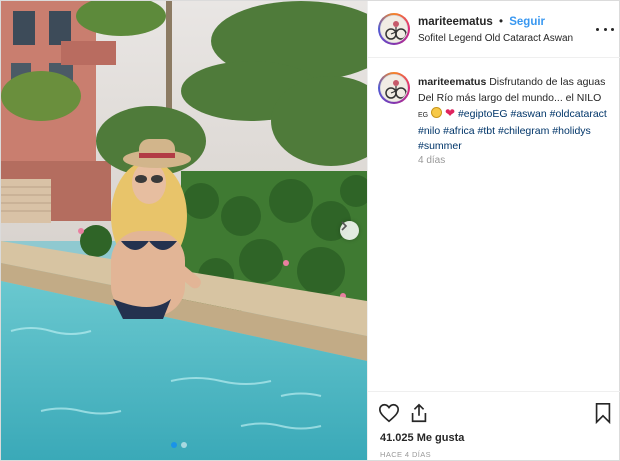 This screenshot has height=461, width=620. I want to click on post-actions: 41.025 Me gusta HACE 4 DÍAS, so click(494, 425).